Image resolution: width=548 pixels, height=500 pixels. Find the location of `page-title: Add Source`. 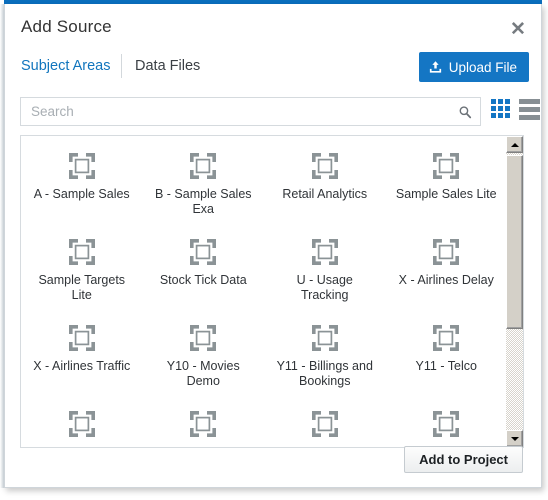

page-title: Add Source is located at coordinates (66, 26).